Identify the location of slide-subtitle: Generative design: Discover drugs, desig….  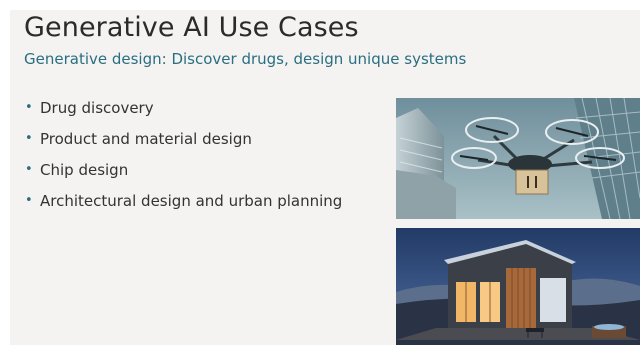
(245, 59).